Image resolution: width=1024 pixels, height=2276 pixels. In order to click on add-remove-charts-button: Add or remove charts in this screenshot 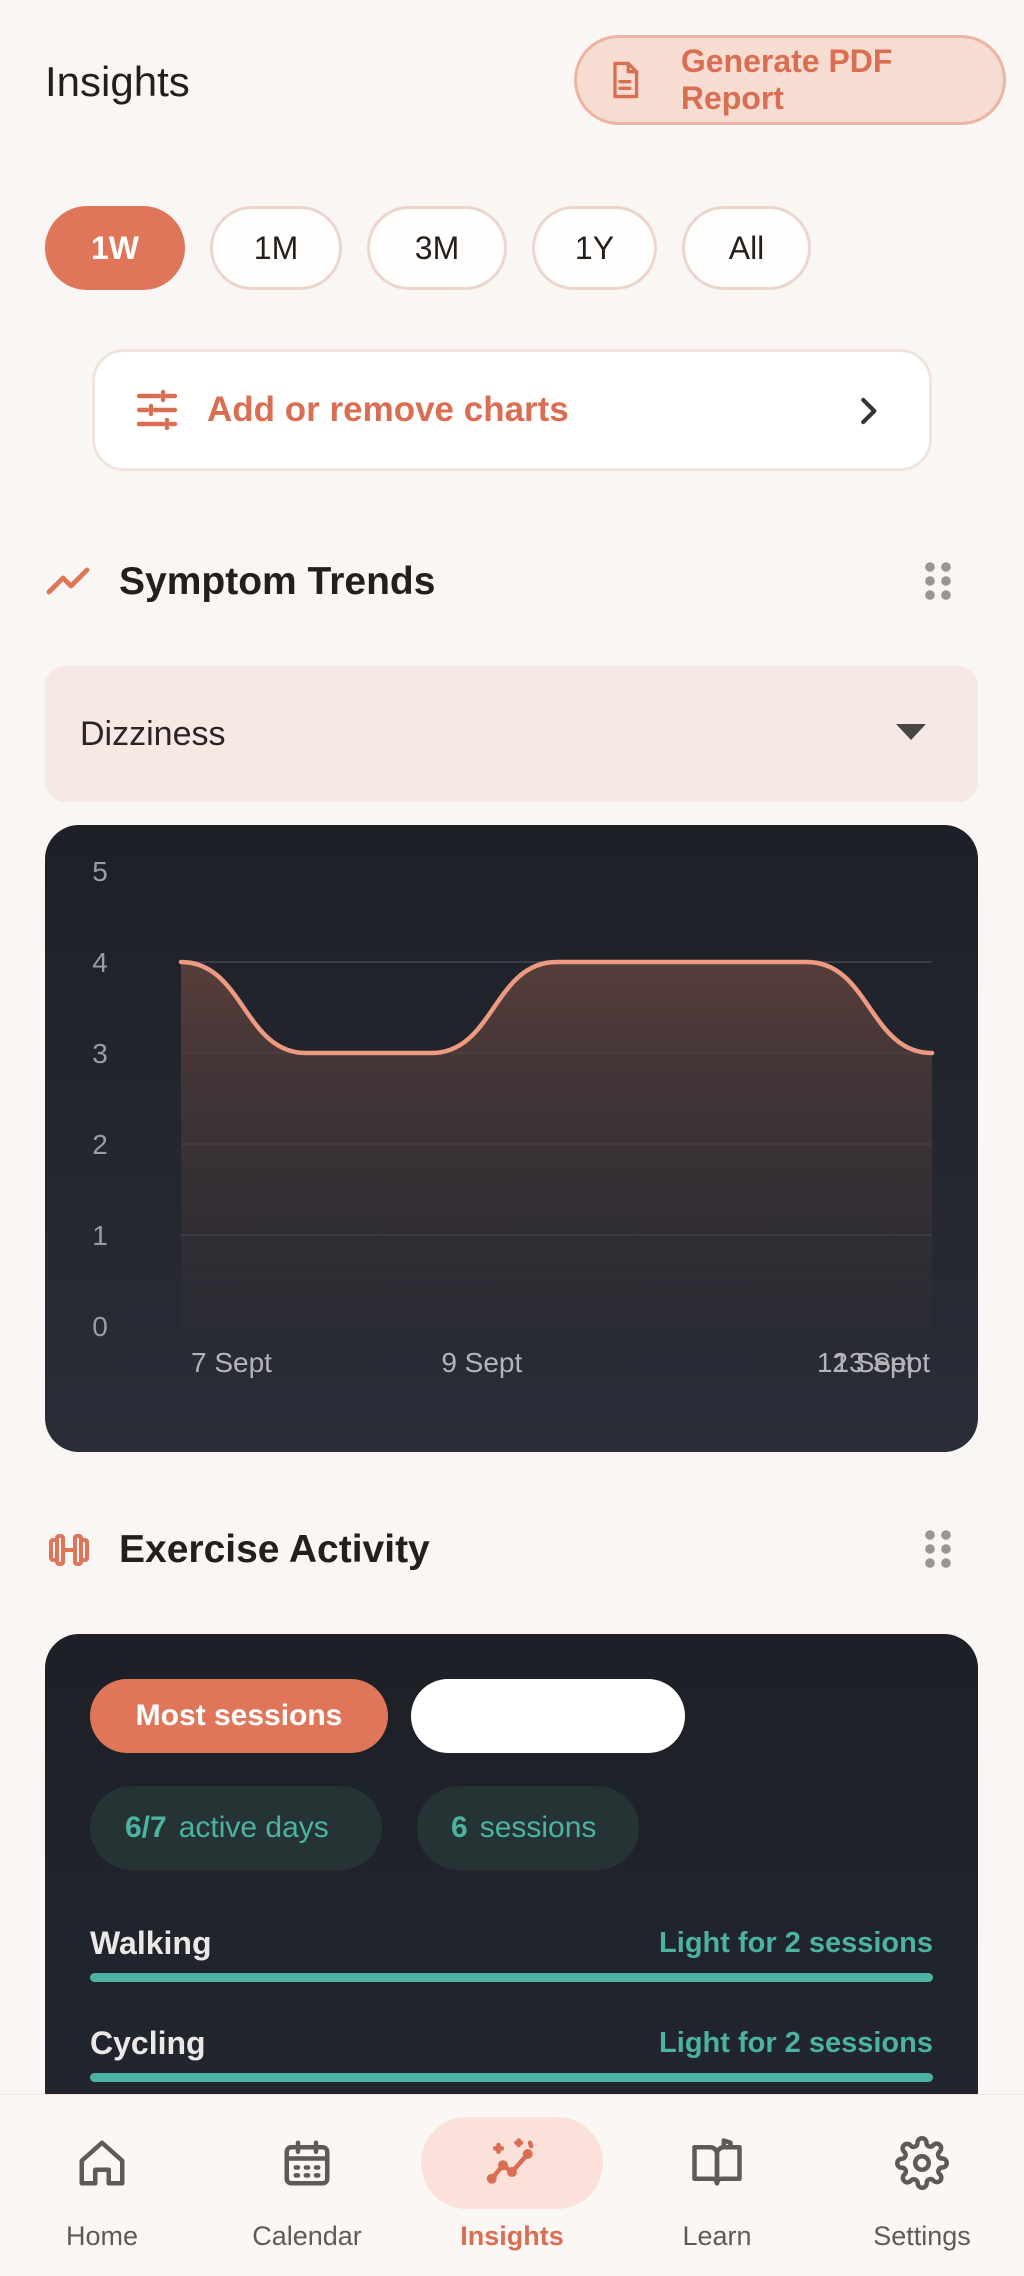, I will do `click(512, 410)`.